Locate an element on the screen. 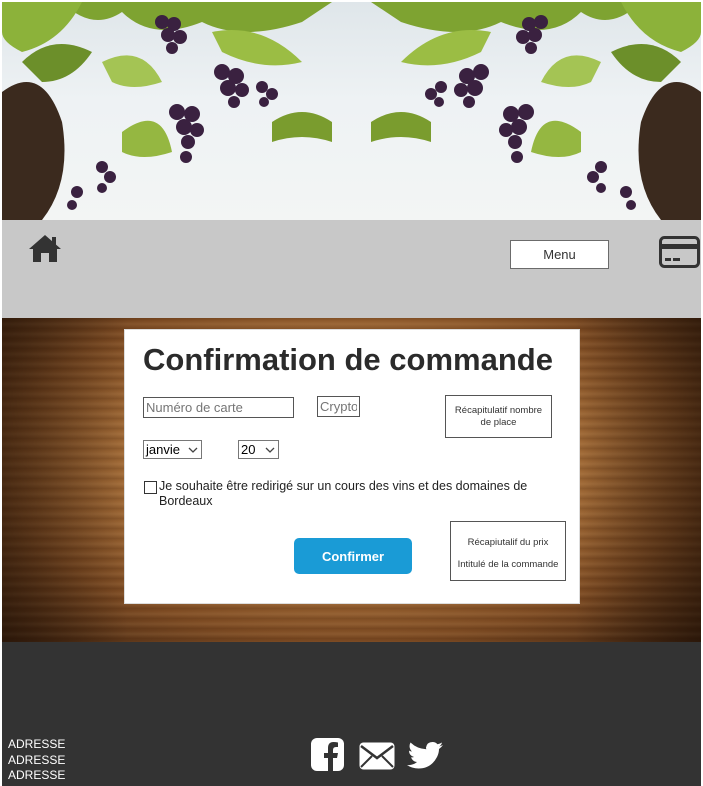  grapevine-image-left is located at coordinates (167, 111).